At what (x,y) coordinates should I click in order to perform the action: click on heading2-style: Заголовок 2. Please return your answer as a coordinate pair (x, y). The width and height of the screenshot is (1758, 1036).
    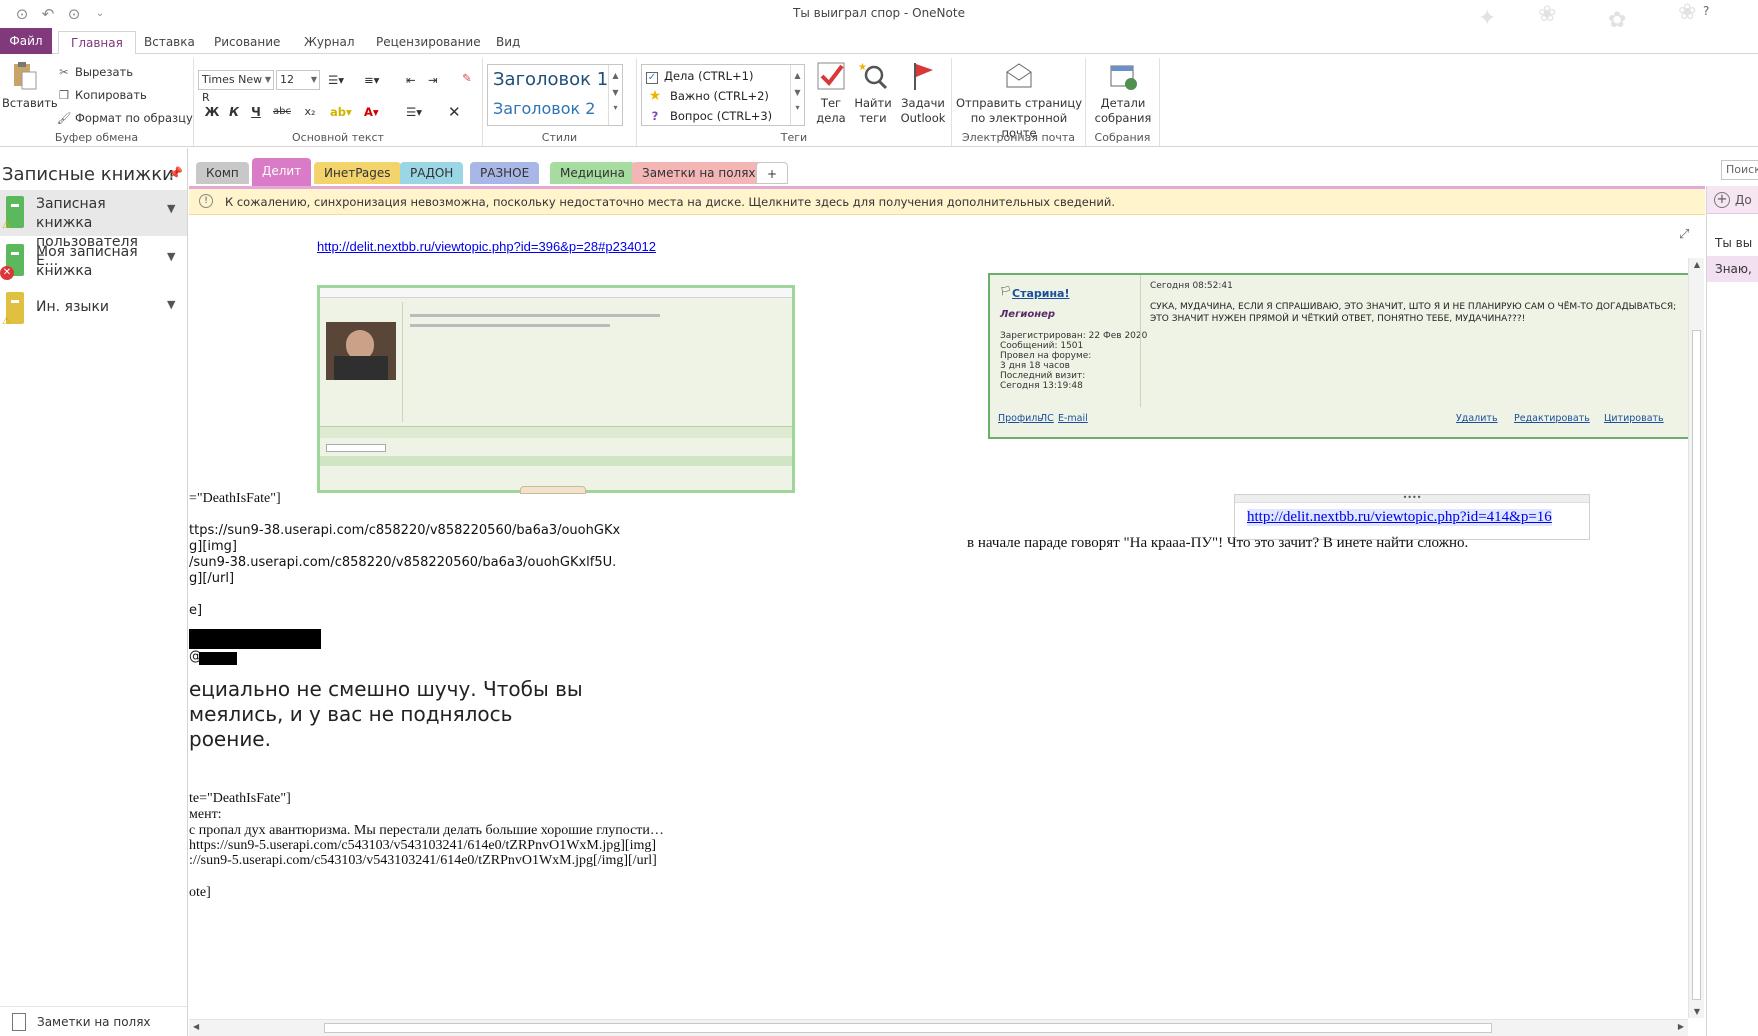
    Looking at the image, I should click on (544, 108).